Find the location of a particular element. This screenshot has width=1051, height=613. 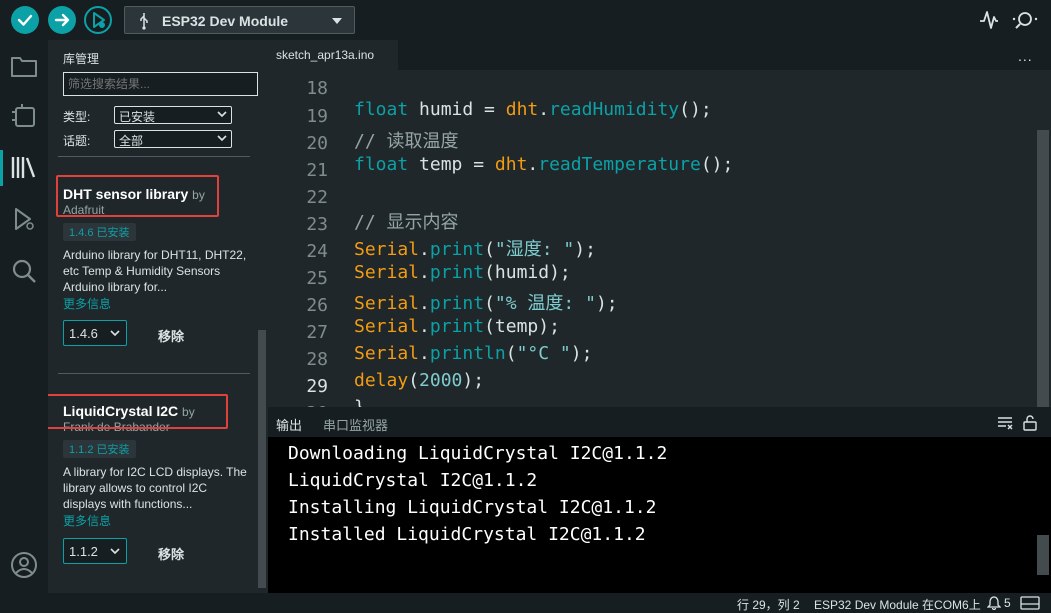

tab-label: sketch_apr13a.ino is located at coordinates (325, 55).